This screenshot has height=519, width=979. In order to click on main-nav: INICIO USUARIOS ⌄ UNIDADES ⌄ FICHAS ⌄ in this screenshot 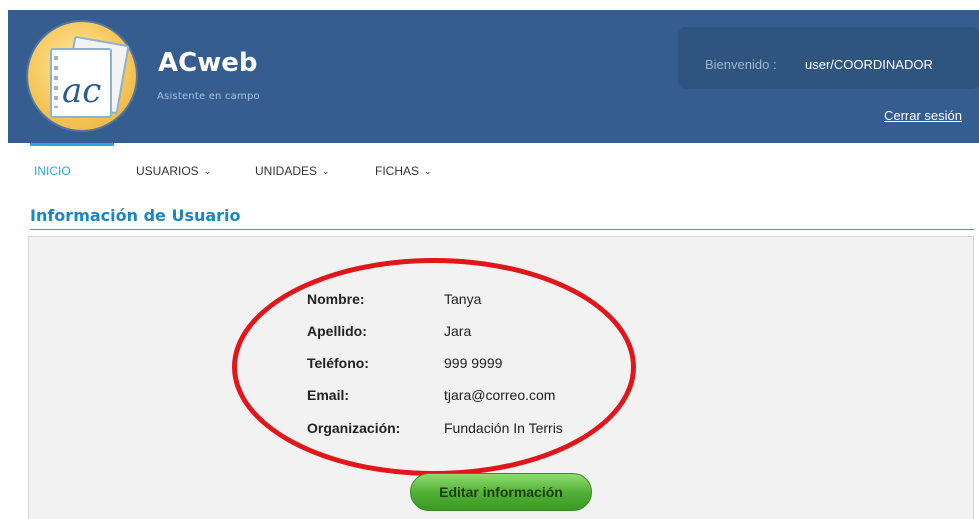, I will do `click(489, 174)`.